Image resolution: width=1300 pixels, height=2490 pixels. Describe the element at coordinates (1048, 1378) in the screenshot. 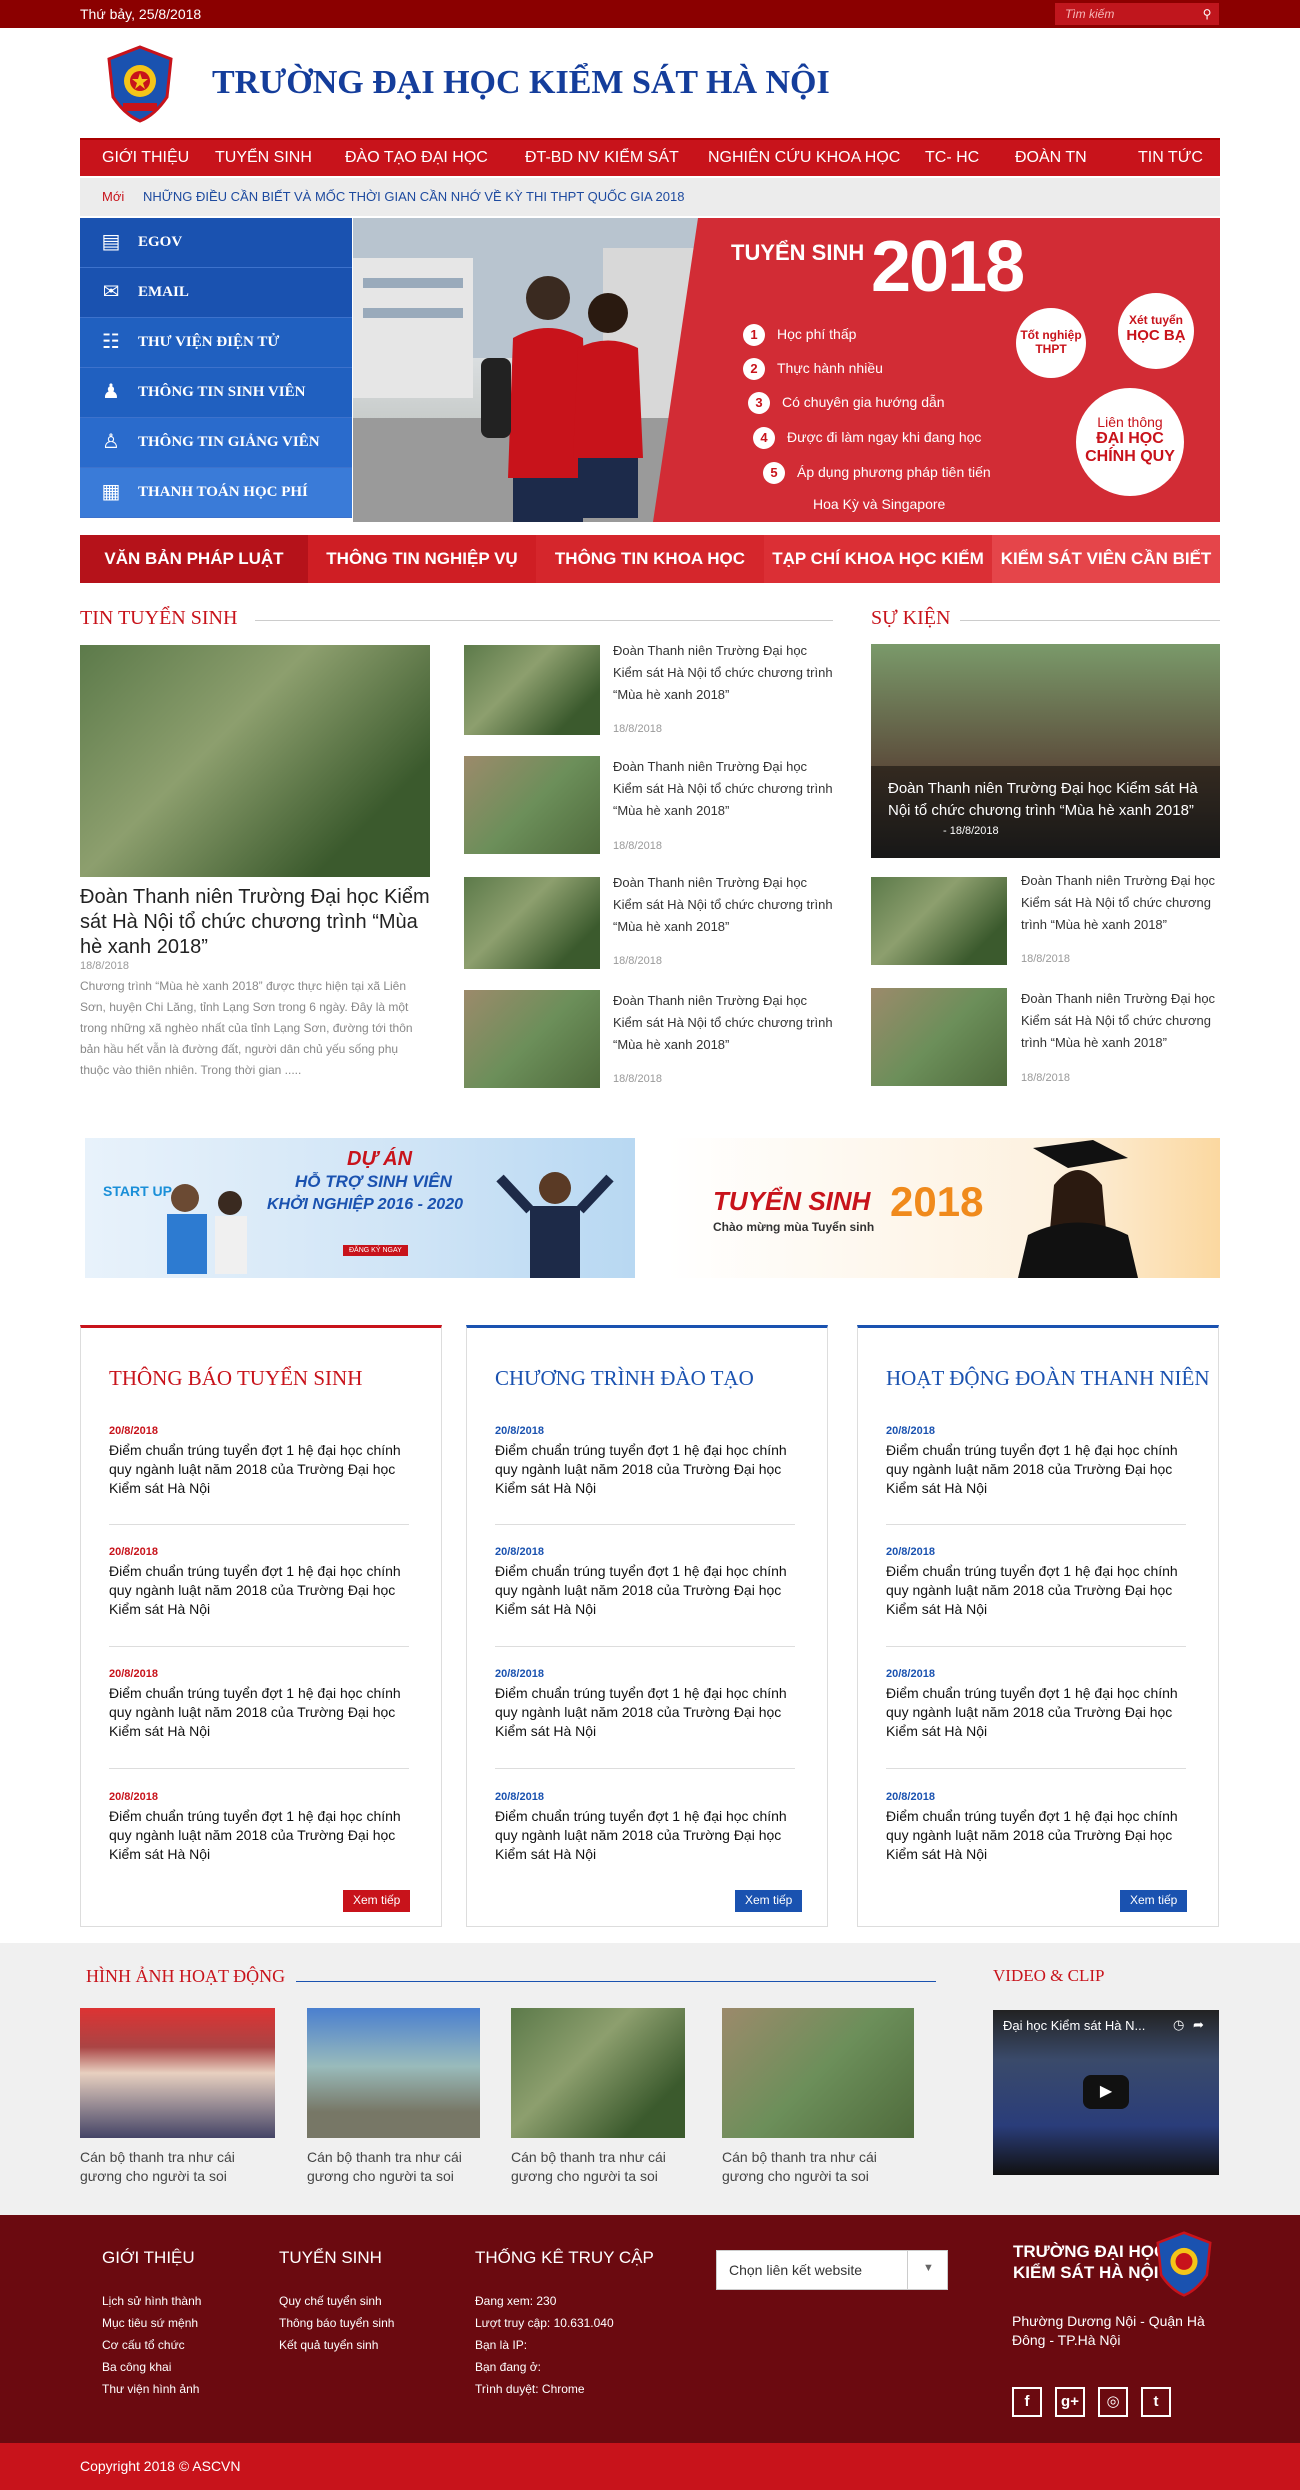

I see `card-title: HOẠT ĐỘNG ĐOÀN THANH NIÊN` at that location.